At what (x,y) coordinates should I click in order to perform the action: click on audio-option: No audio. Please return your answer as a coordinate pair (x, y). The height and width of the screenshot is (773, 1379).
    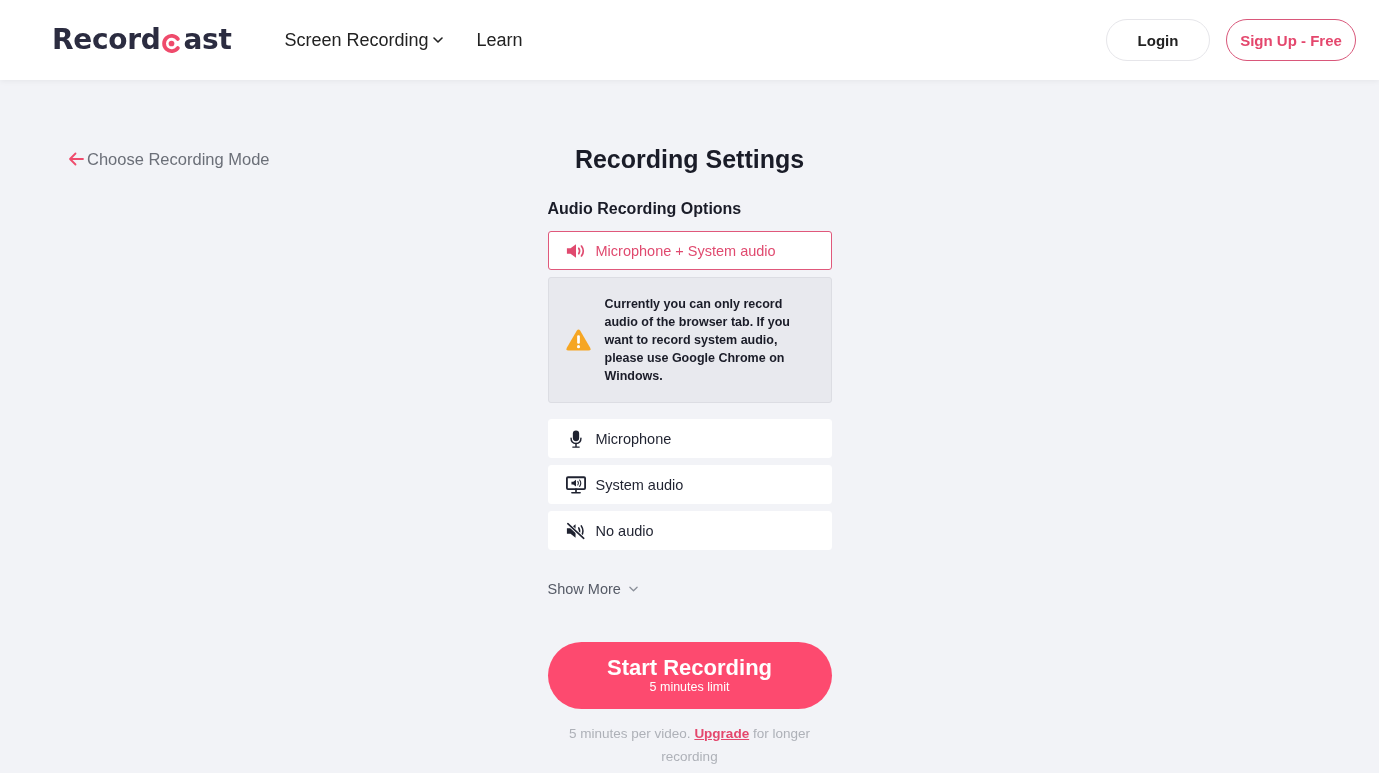
    Looking at the image, I should click on (689, 530).